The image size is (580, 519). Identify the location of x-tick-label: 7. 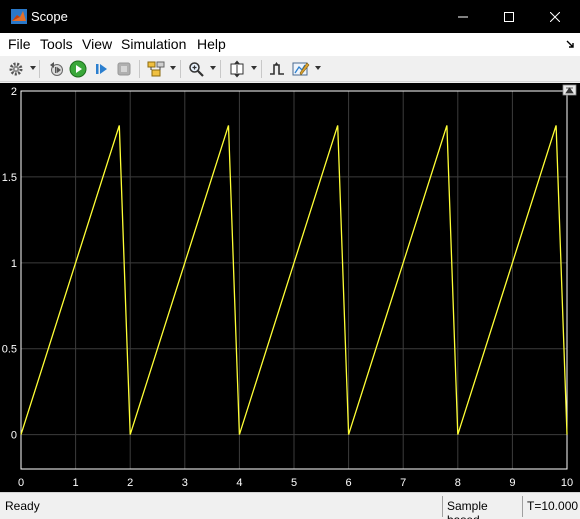
(403, 483).